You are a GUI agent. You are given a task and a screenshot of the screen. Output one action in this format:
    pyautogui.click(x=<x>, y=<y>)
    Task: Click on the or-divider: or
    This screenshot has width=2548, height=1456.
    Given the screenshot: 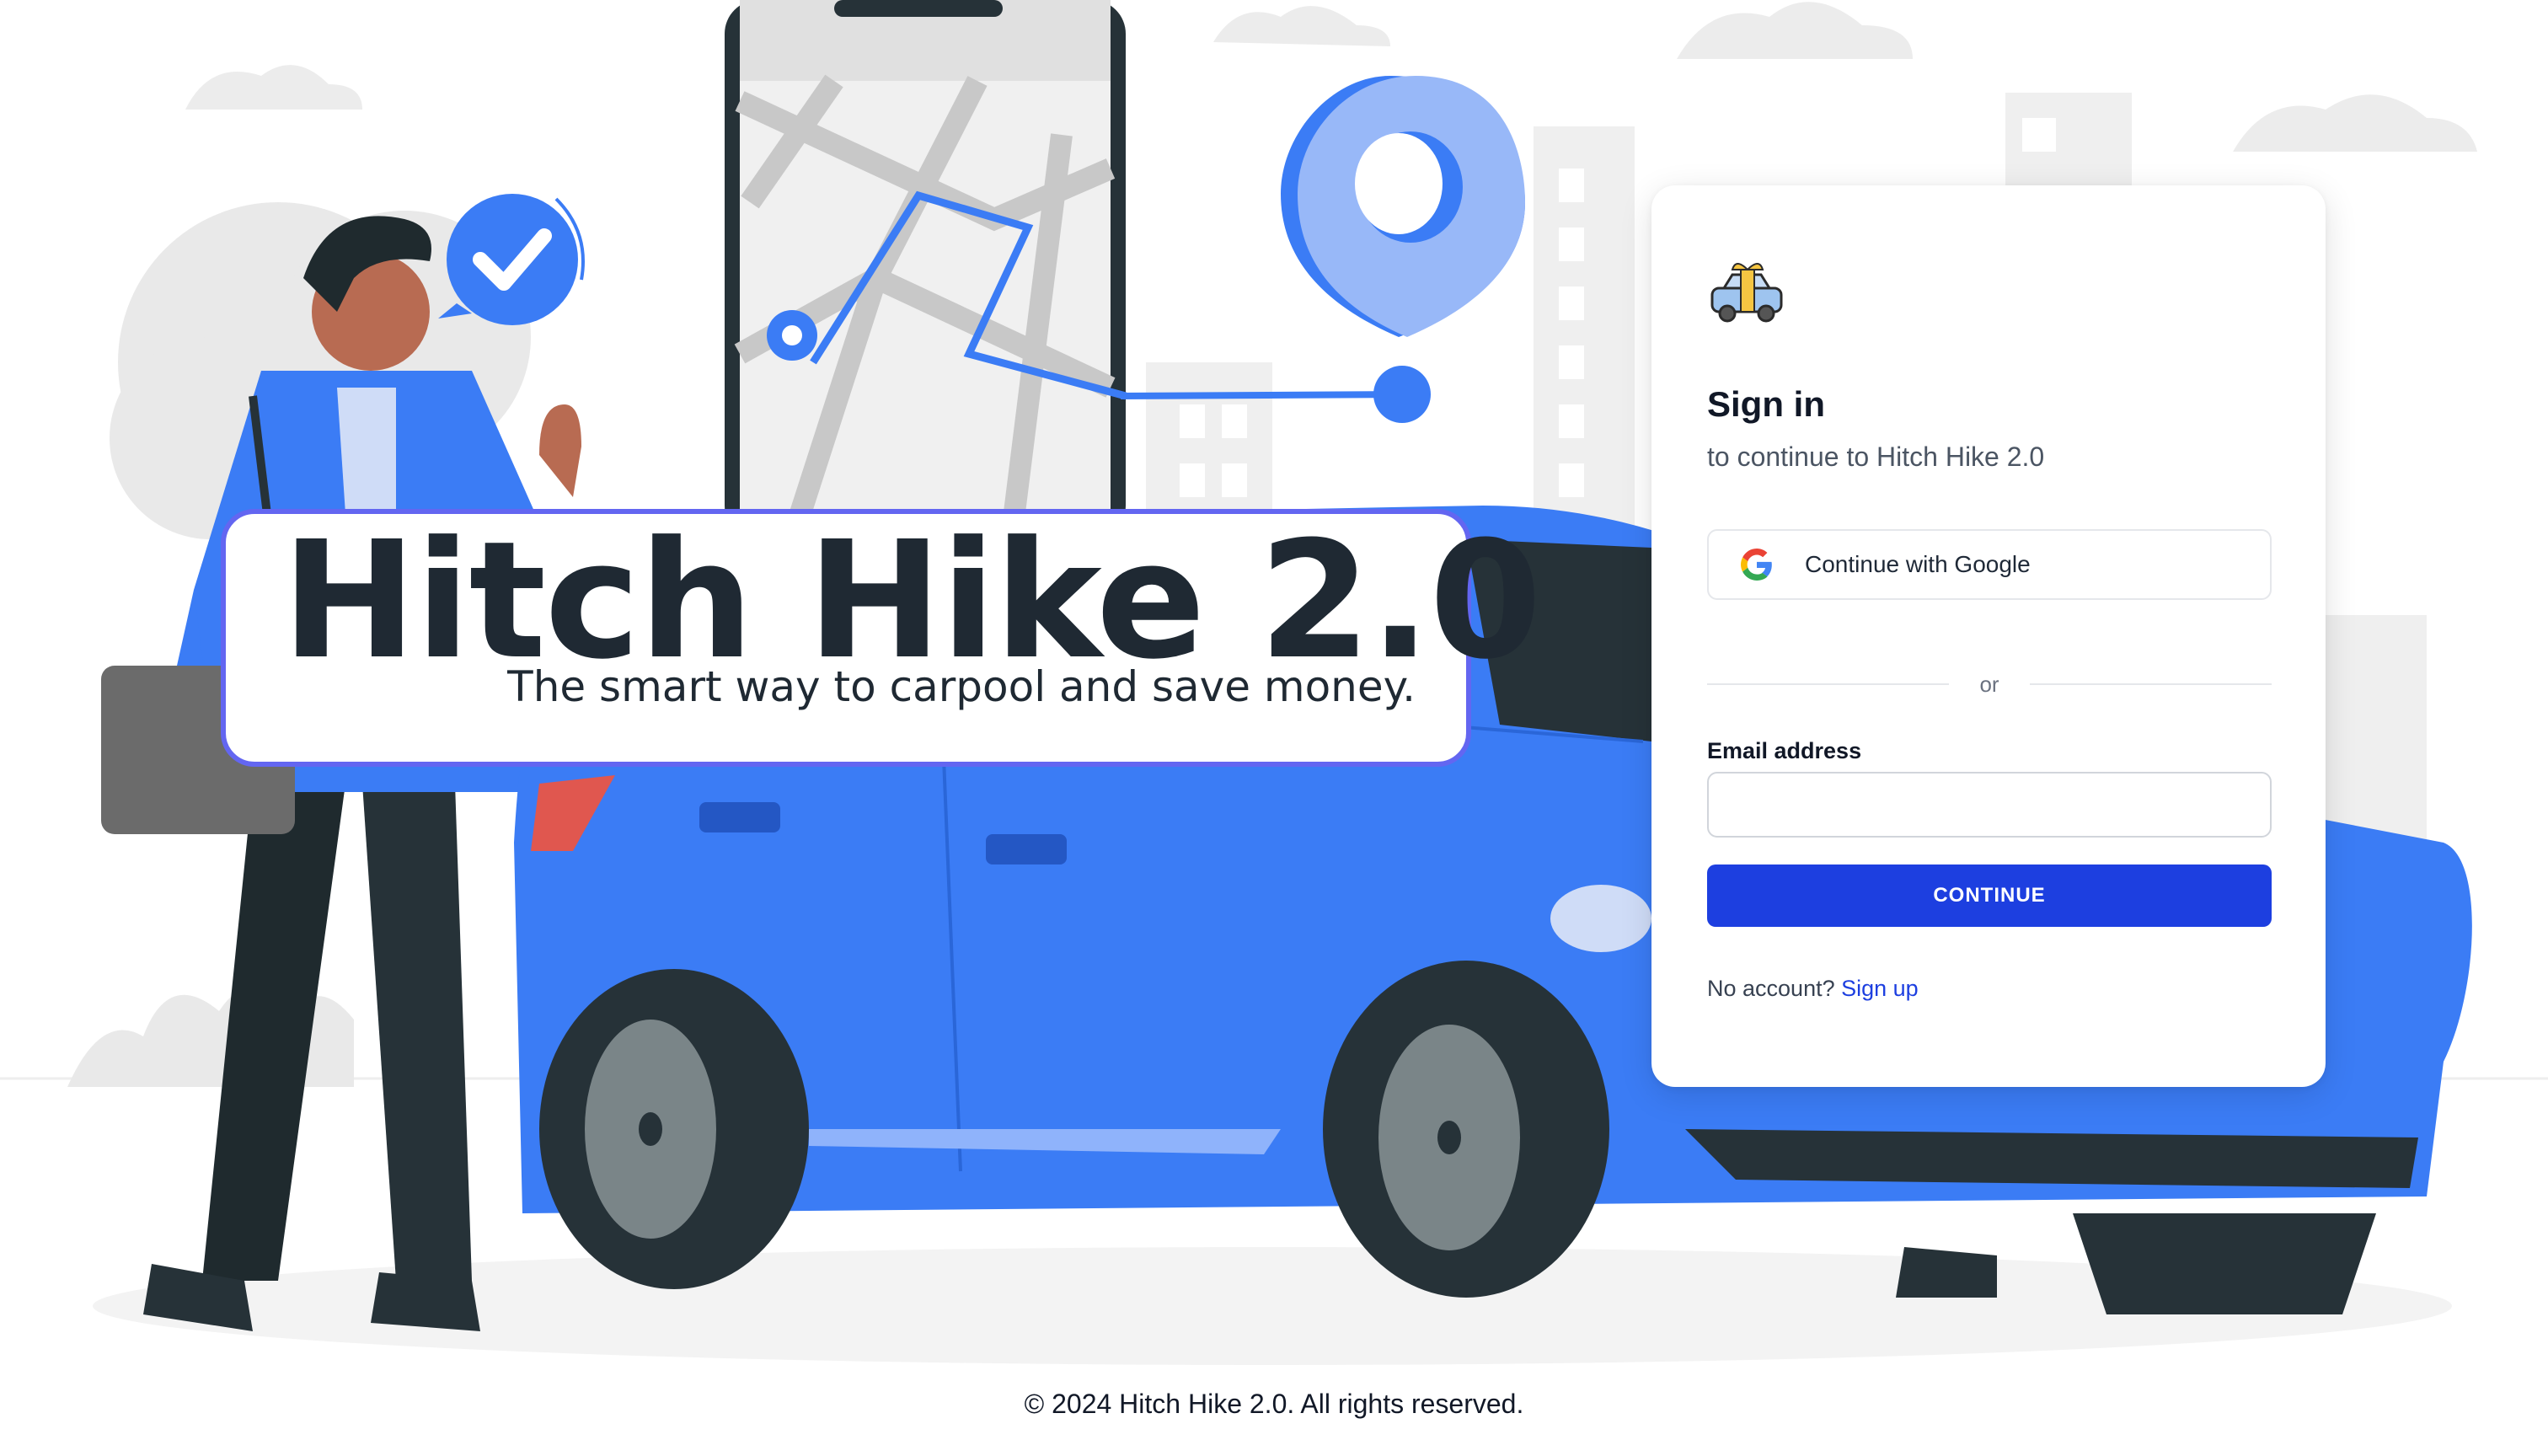 What is the action you would take?
    pyautogui.click(x=1989, y=684)
    